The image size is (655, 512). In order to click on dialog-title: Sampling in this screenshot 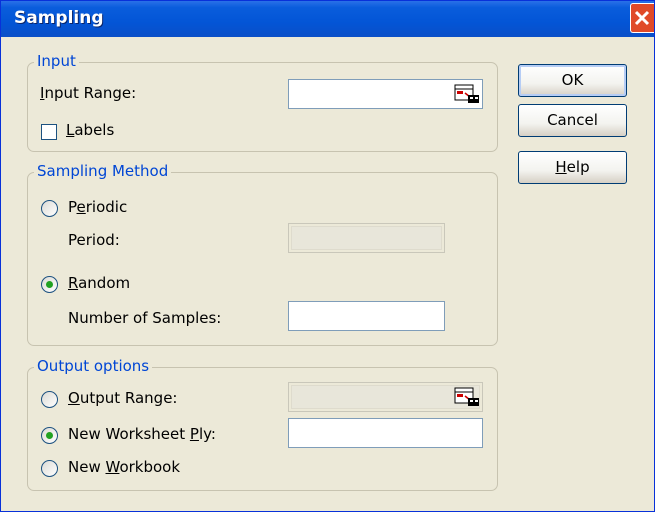, I will do `click(59, 18)`.